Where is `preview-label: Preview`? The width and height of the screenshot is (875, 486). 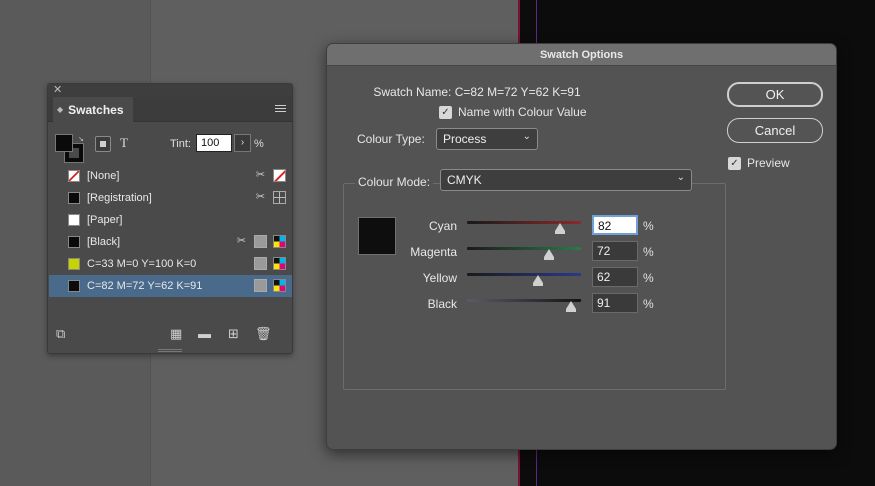
preview-label: Preview is located at coordinates (768, 163).